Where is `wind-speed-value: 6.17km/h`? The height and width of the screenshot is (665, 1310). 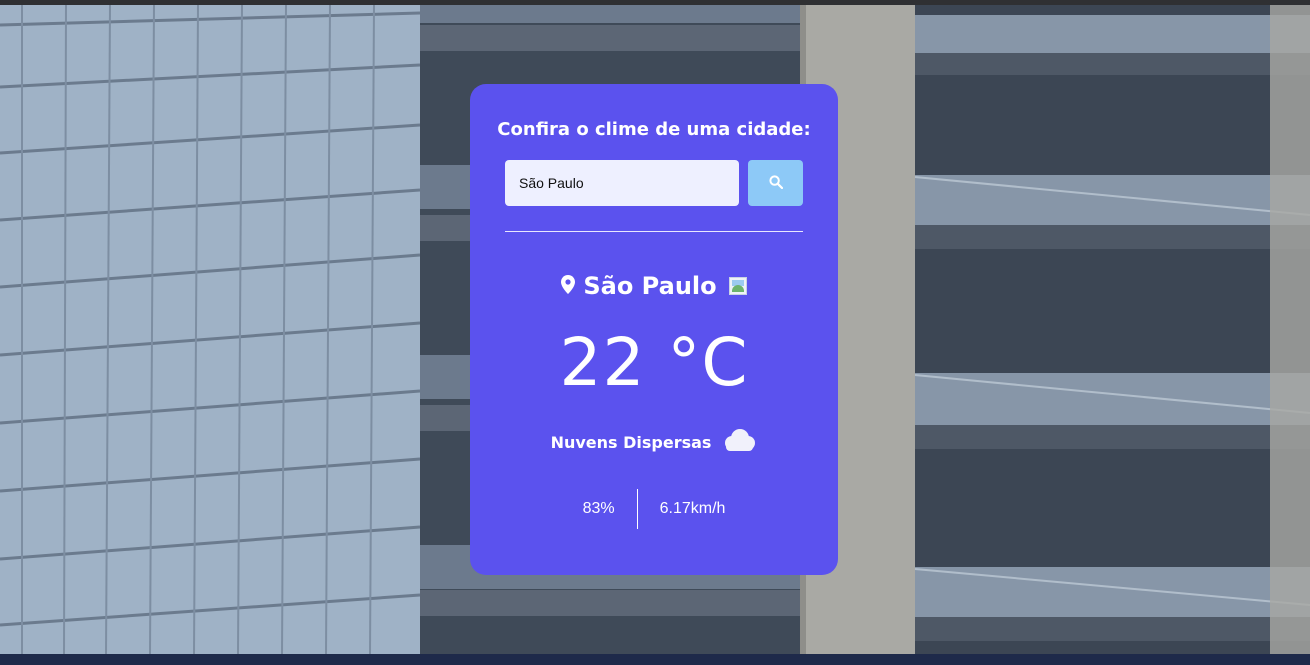 wind-speed-value: 6.17km/h is located at coordinates (692, 508).